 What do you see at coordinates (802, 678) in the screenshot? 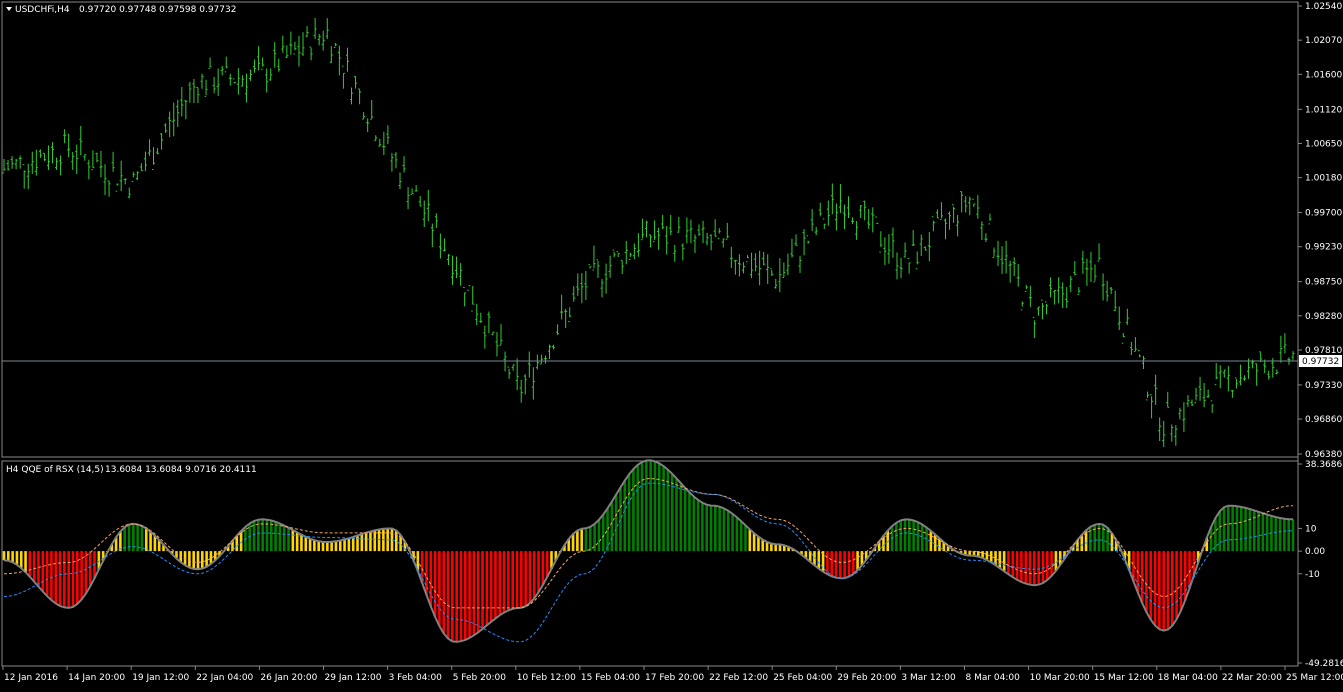
I see `time-axis-label: 25 Feb 04:00` at bounding box center [802, 678].